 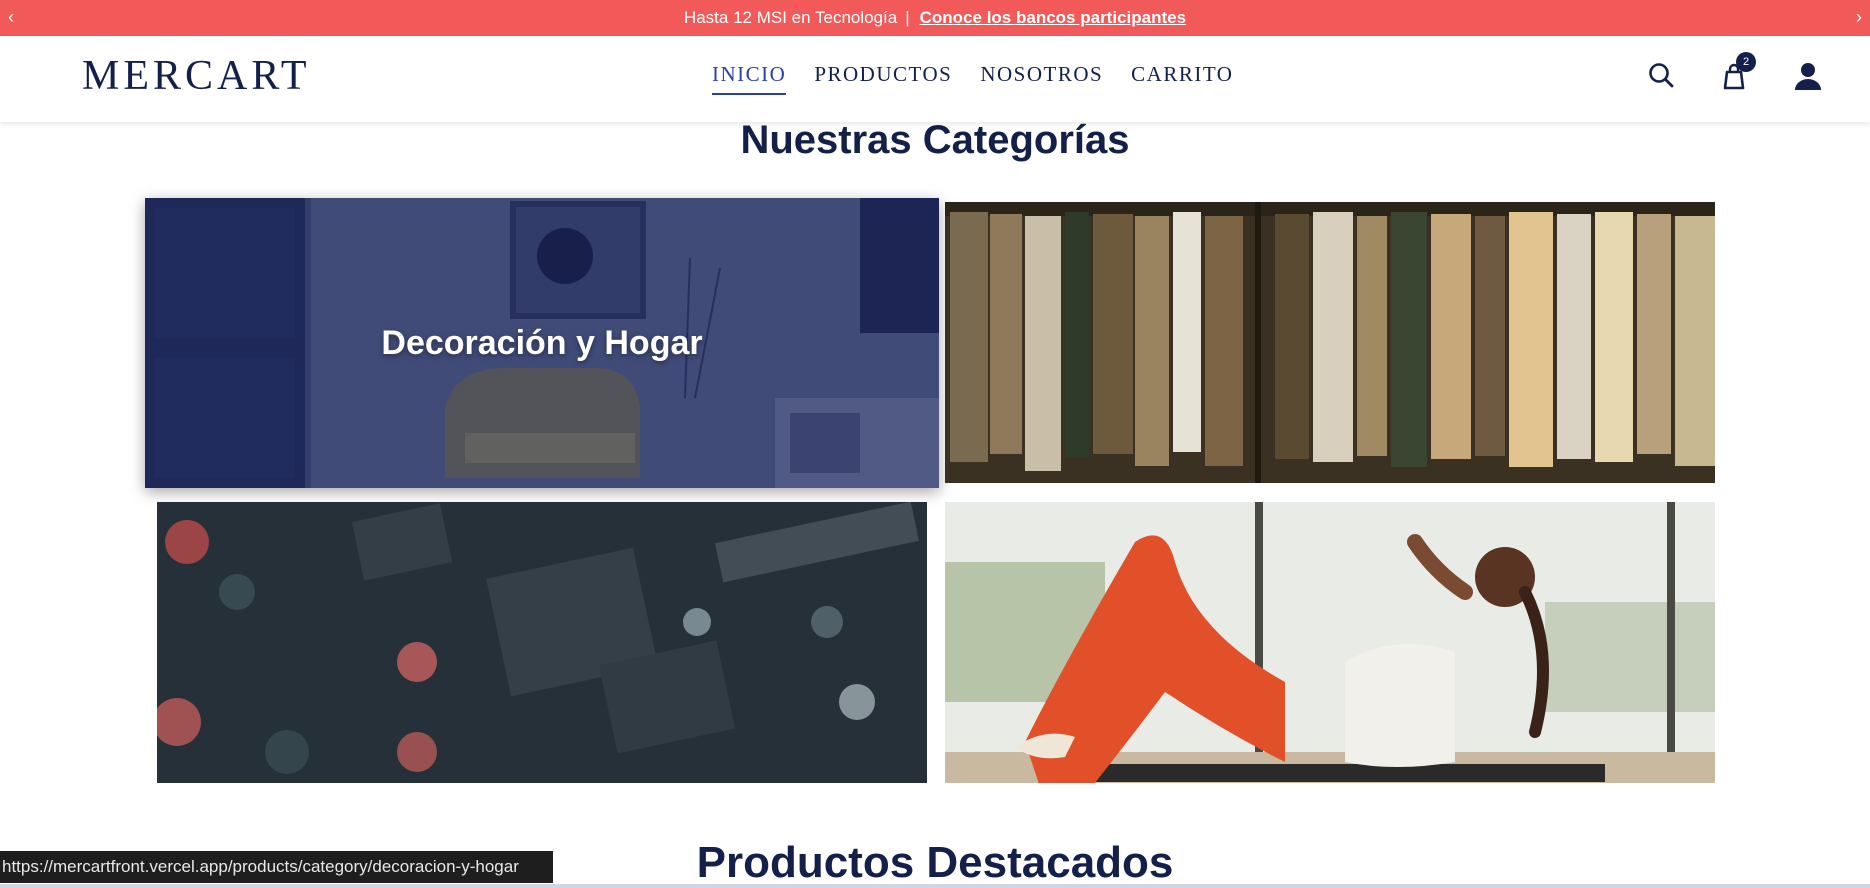 What do you see at coordinates (1736, 73) in the screenshot?
I see `shopping-bag-icon: 2` at bounding box center [1736, 73].